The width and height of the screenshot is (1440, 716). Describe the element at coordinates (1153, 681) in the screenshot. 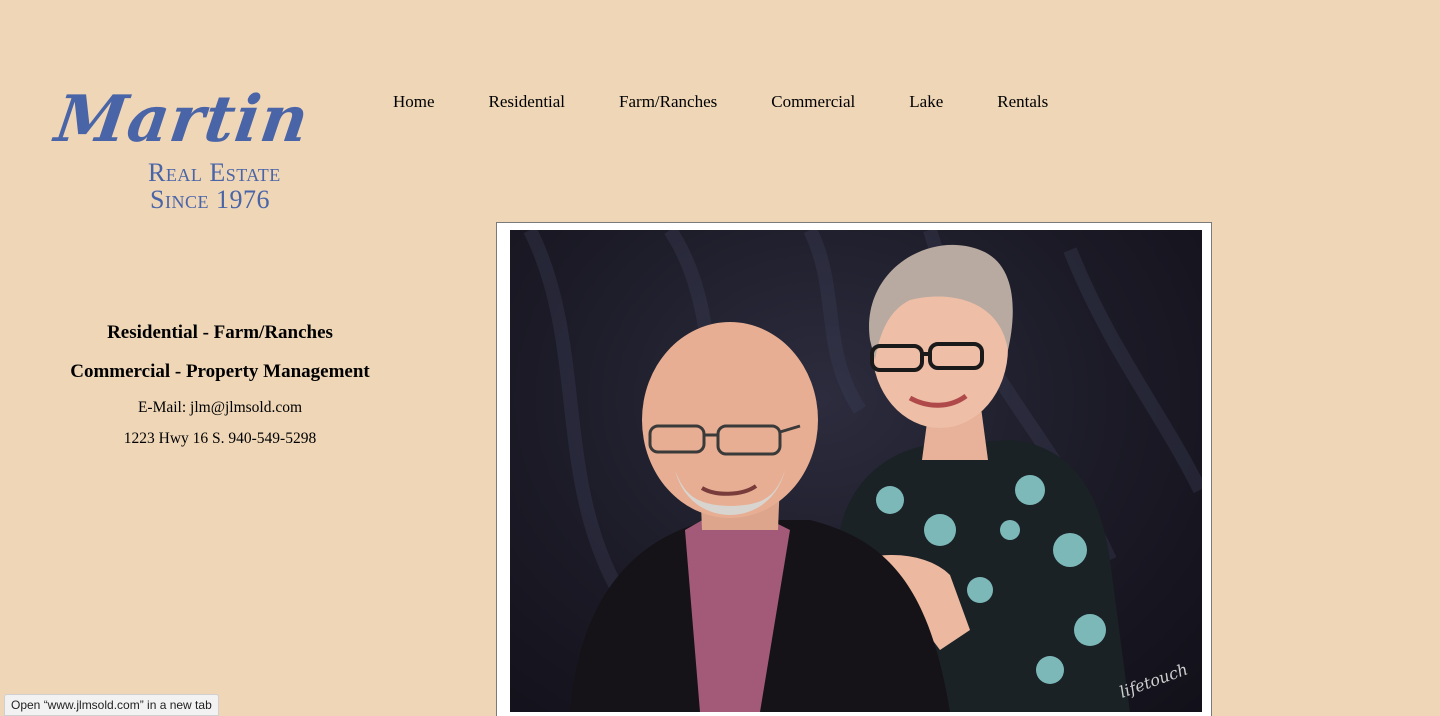

I see `photo-signature: lifetouch` at that location.